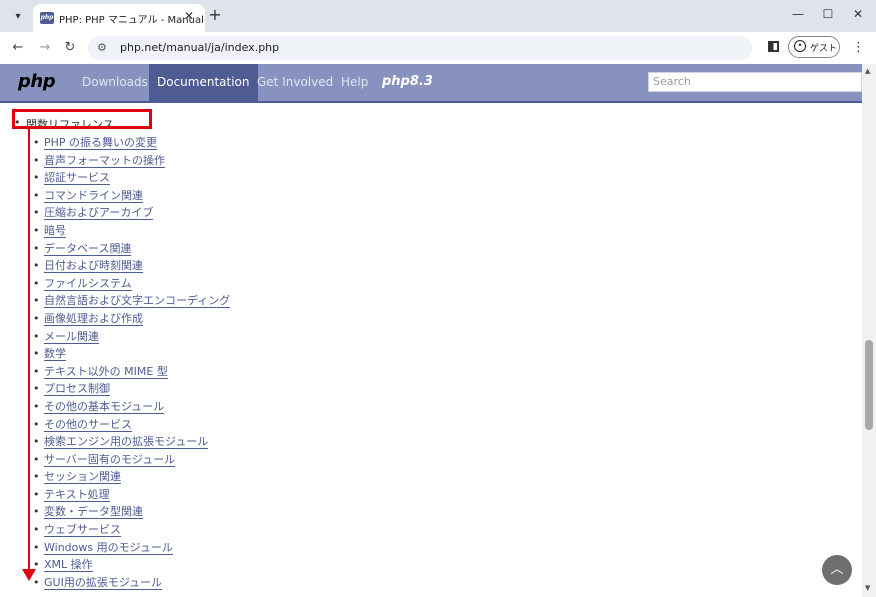 This screenshot has height=597, width=876. What do you see at coordinates (755, 82) in the screenshot?
I see `search-input: Search` at bounding box center [755, 82].